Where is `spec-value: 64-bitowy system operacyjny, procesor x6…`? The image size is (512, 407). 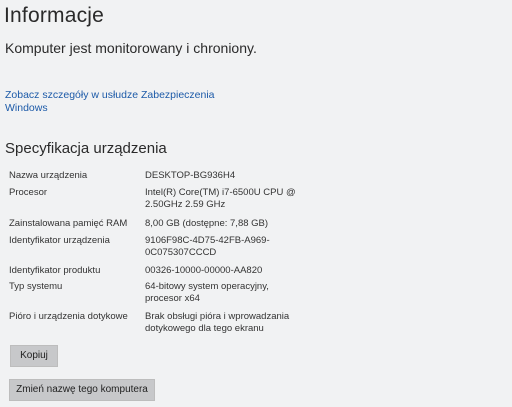 spec-value: 64-bitowy system operacyjny, procesor x6… is located at coordinates (207, 292).